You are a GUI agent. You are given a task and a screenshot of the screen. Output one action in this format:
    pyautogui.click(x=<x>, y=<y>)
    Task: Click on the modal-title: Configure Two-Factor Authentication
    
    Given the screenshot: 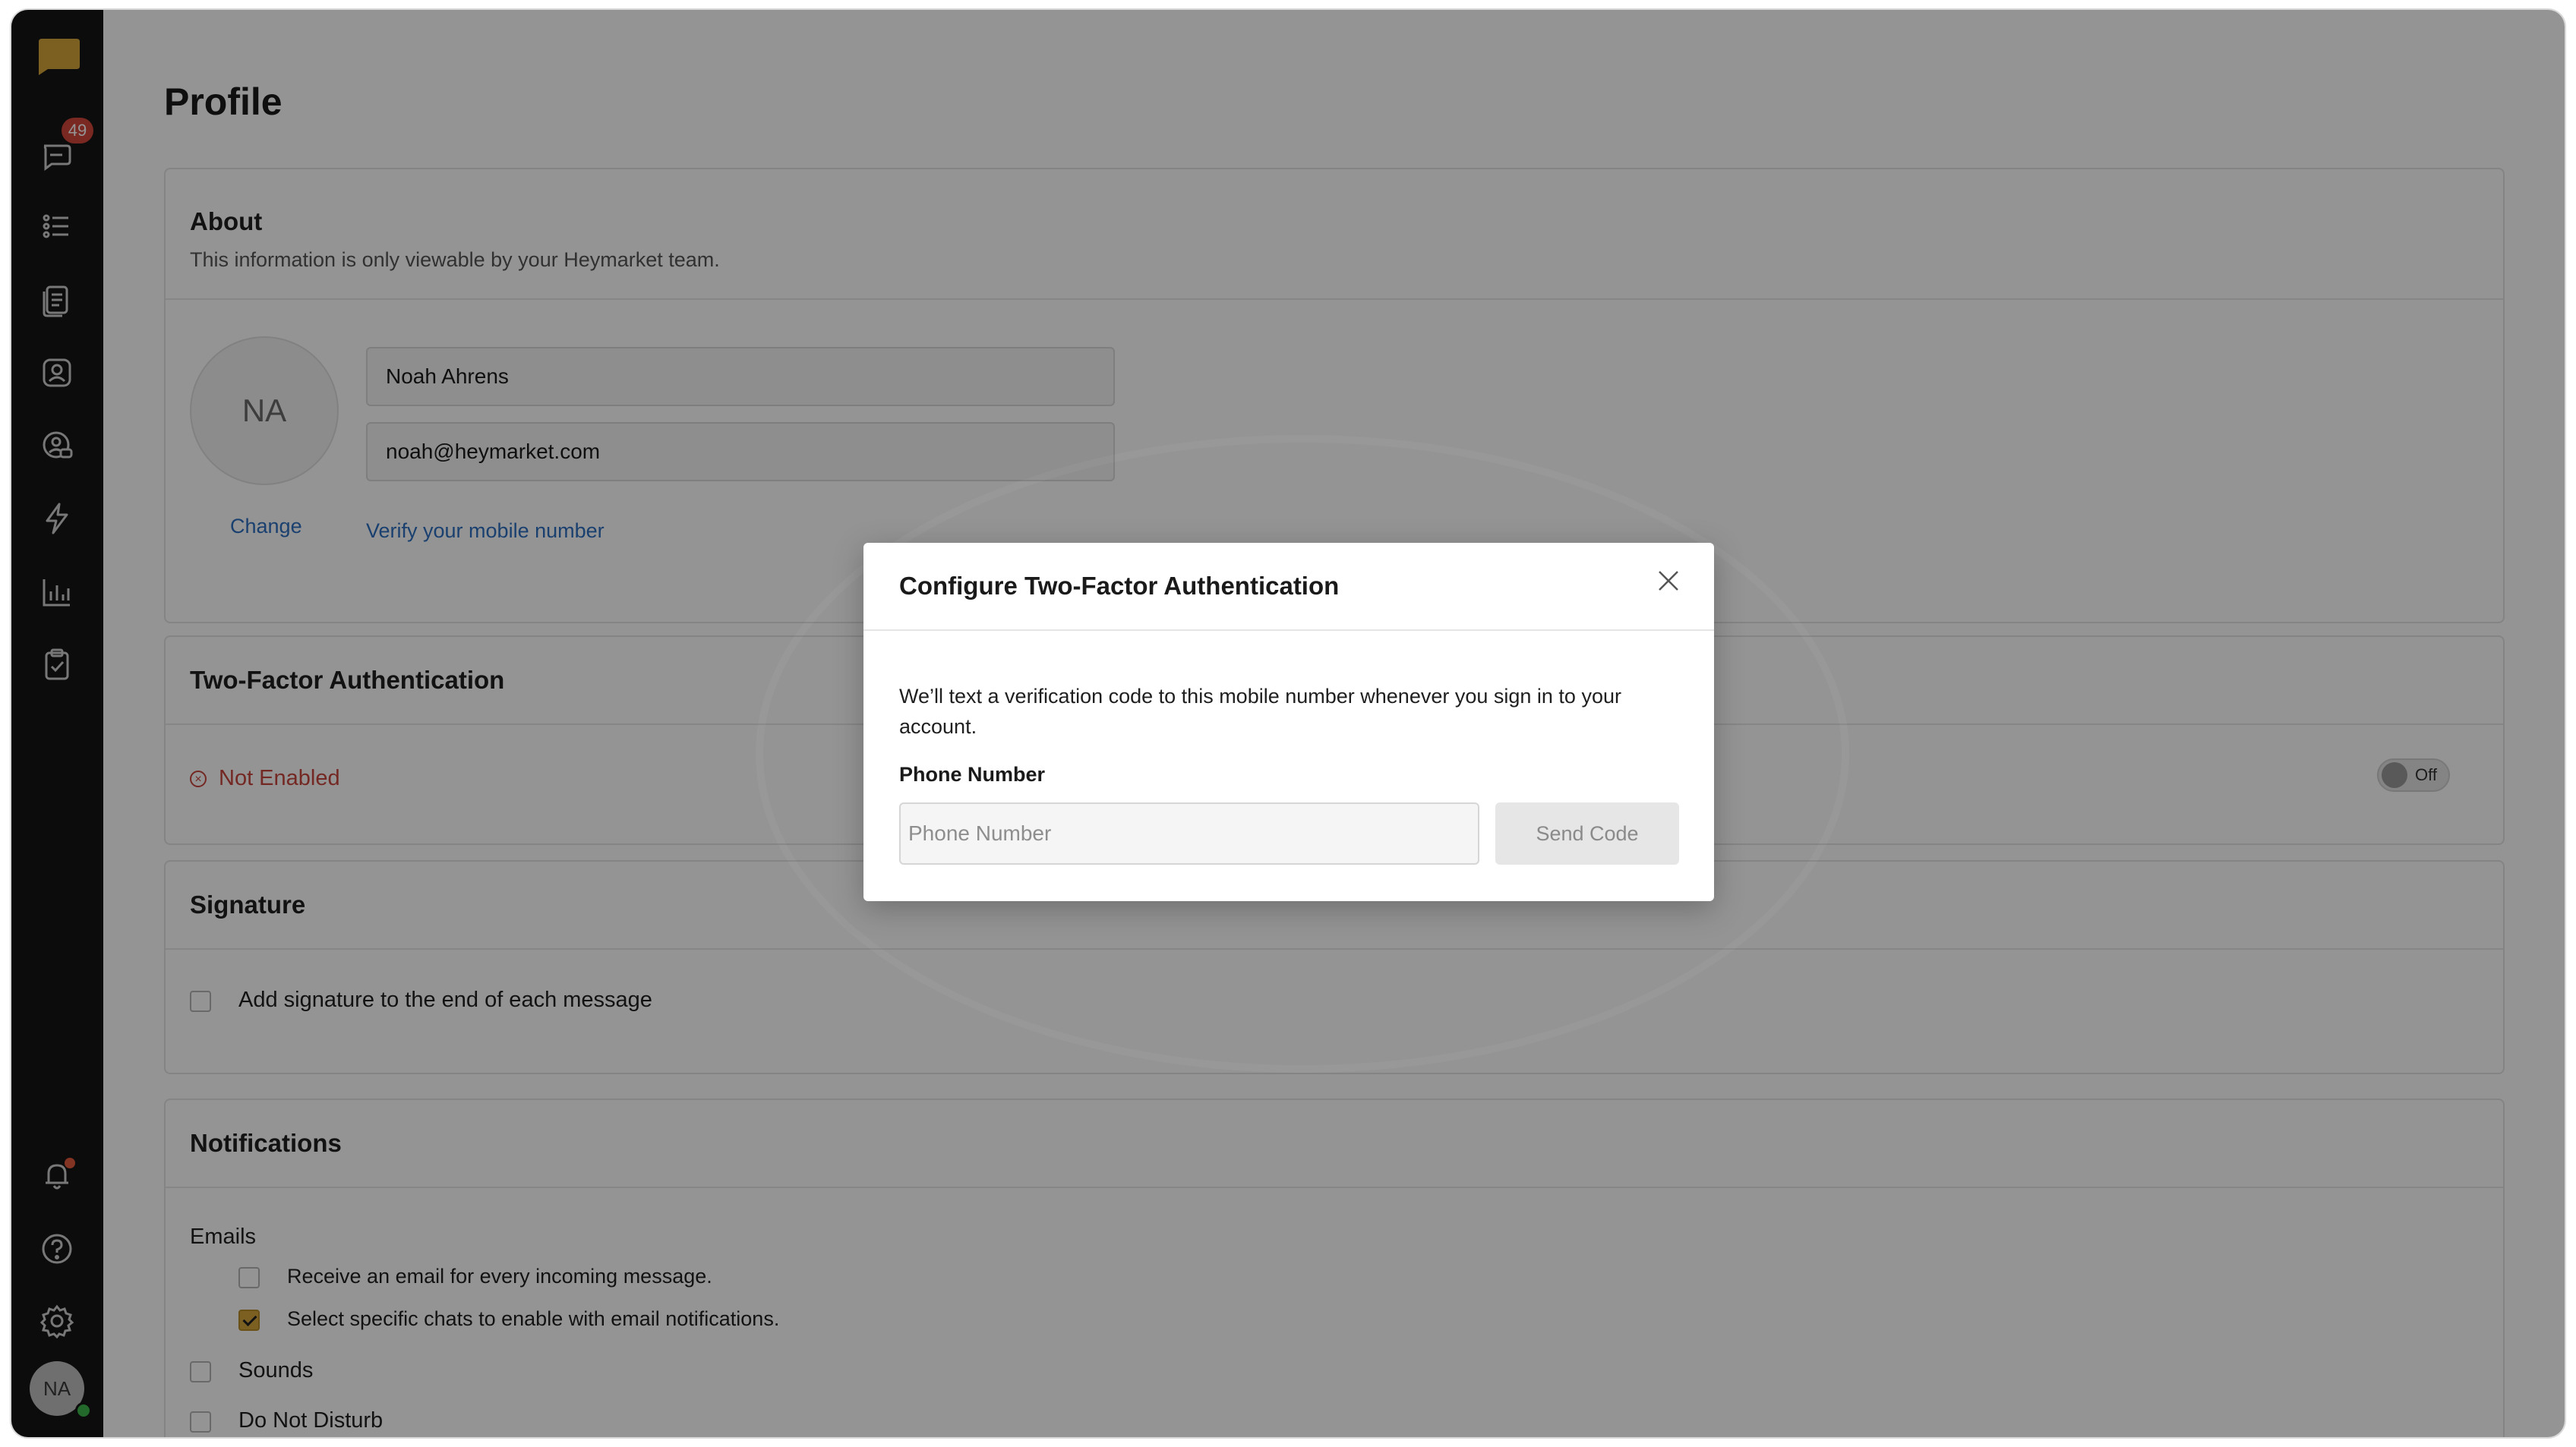 What is the action you would take?
    pyautogui.click(x=1119, y=586)
    